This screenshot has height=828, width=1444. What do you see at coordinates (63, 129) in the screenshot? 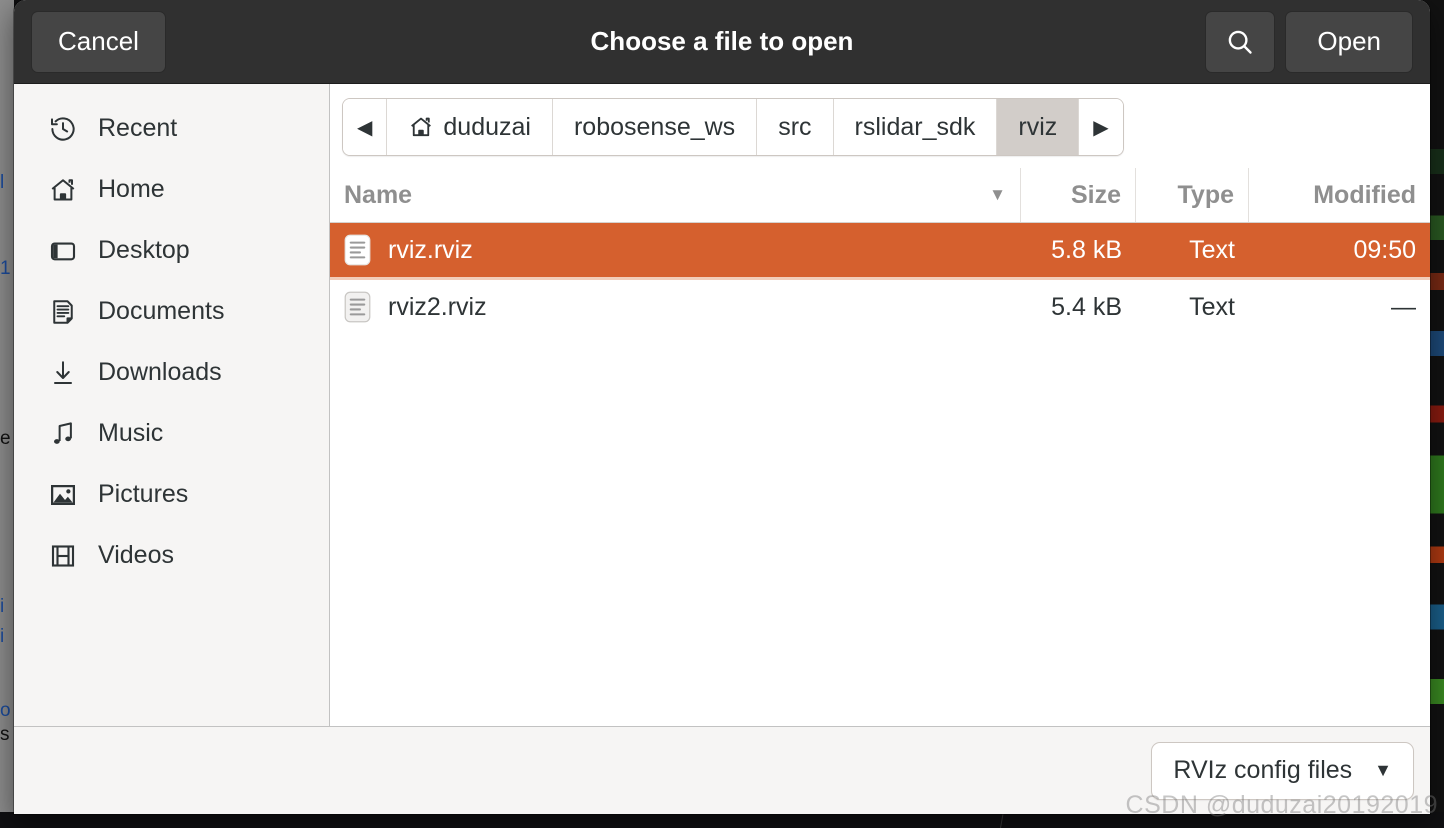
I see `clock-history-icon` at bounding box center [63, 129].